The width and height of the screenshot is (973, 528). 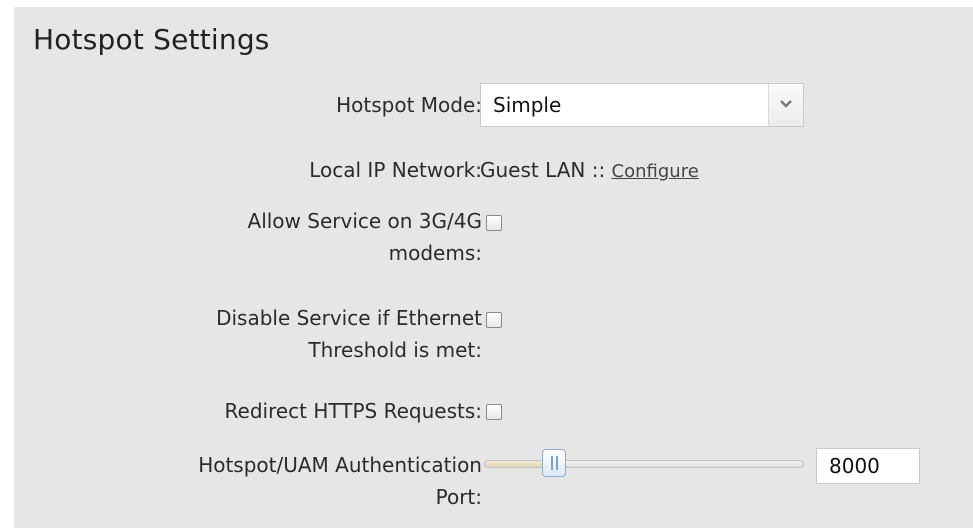 What do you see at coordinates (543, 170) in the screenshot?
I see `local-ip-network-value: Guest LAN ::` at bounding box center [543, 170].